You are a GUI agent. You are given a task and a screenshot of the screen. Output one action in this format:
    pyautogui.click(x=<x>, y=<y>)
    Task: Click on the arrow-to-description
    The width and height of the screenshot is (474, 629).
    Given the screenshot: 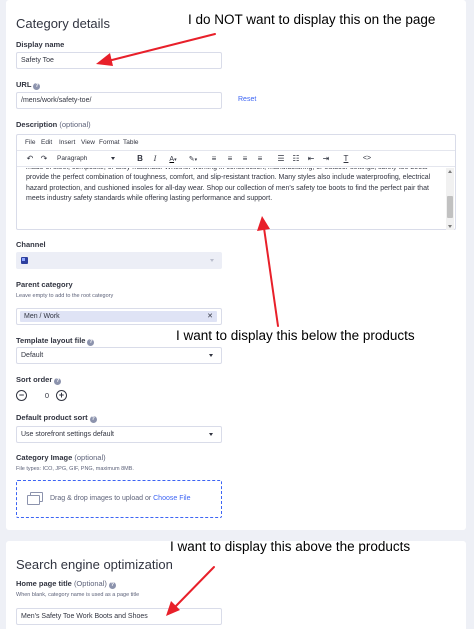 What is the action you would take?
    pyautogui.click(x=271, y=277)
    